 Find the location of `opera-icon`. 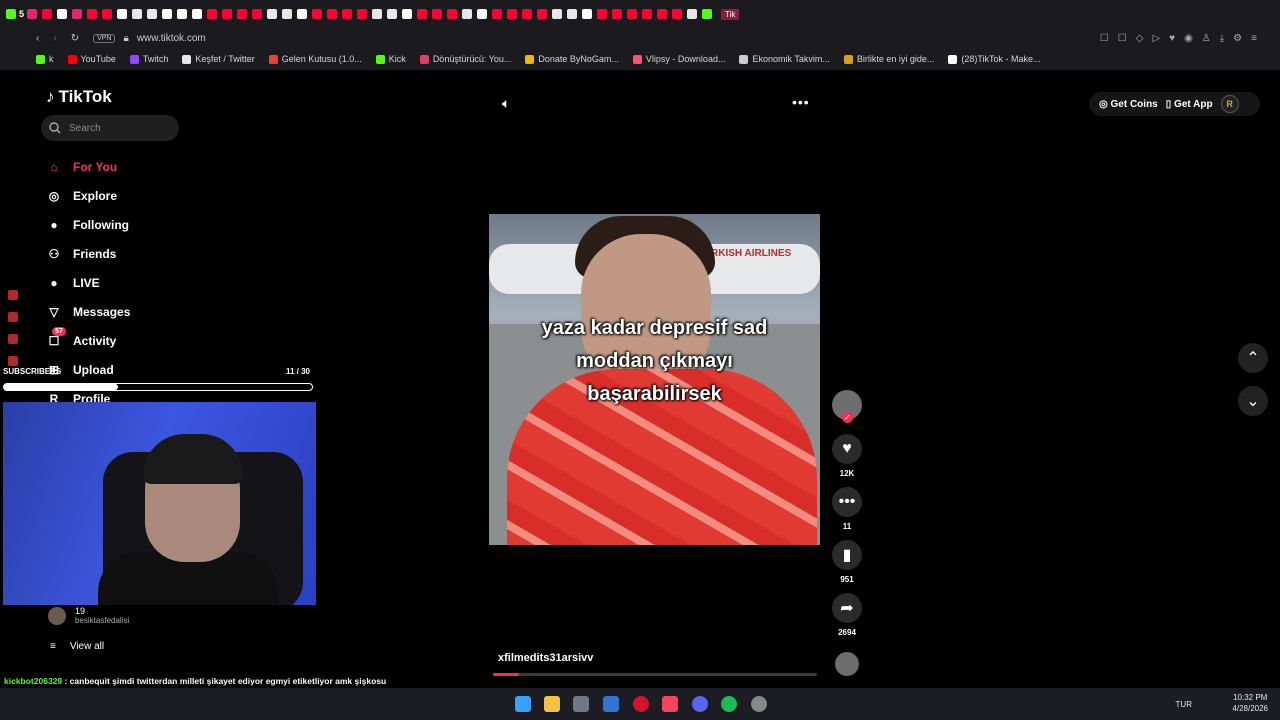

opera-icon is located at coordinates (641, 704).